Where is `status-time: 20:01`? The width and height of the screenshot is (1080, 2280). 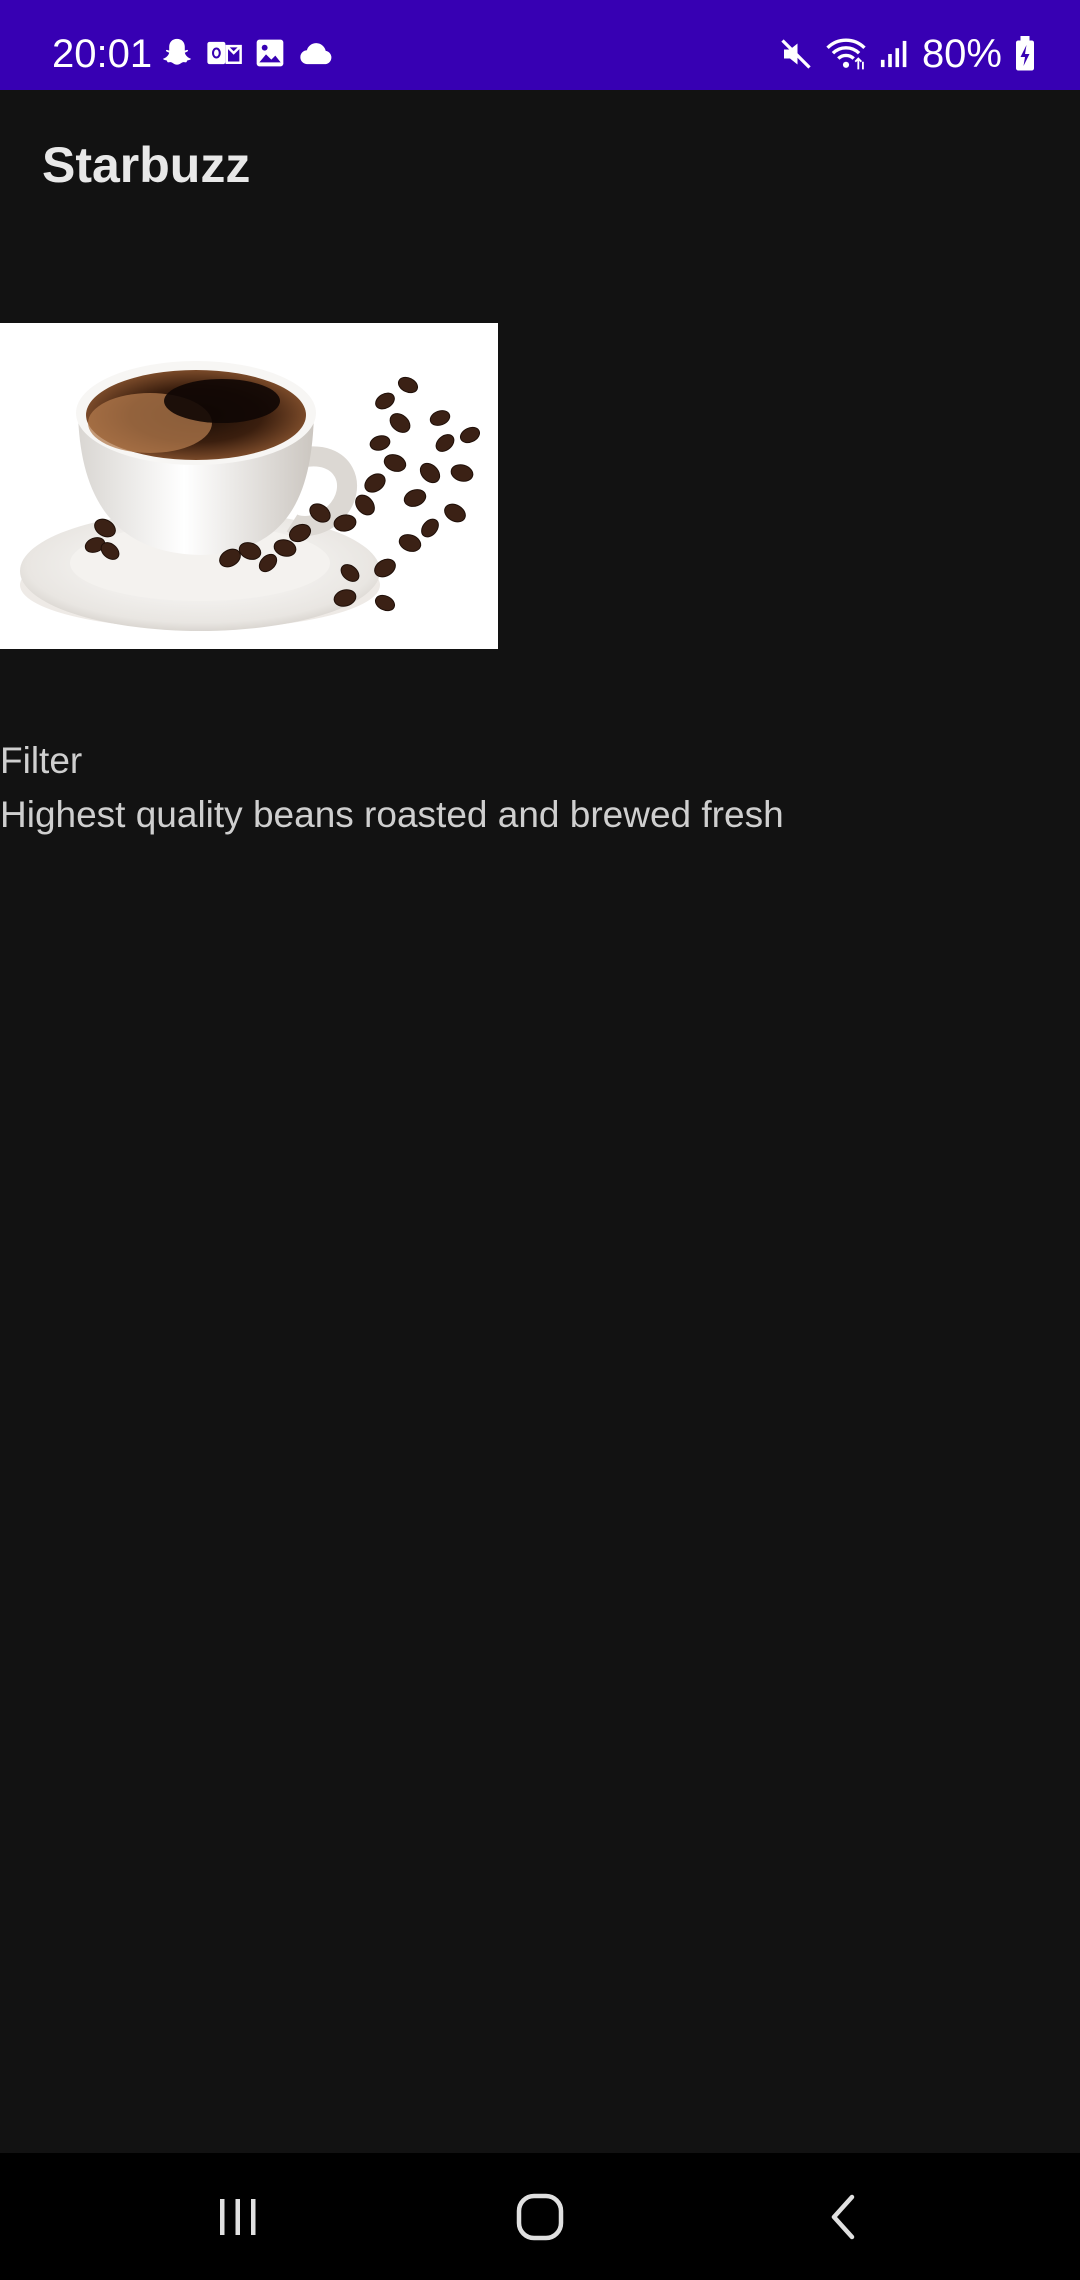
status-time: 20:01 is located at coordinates (102, 54).